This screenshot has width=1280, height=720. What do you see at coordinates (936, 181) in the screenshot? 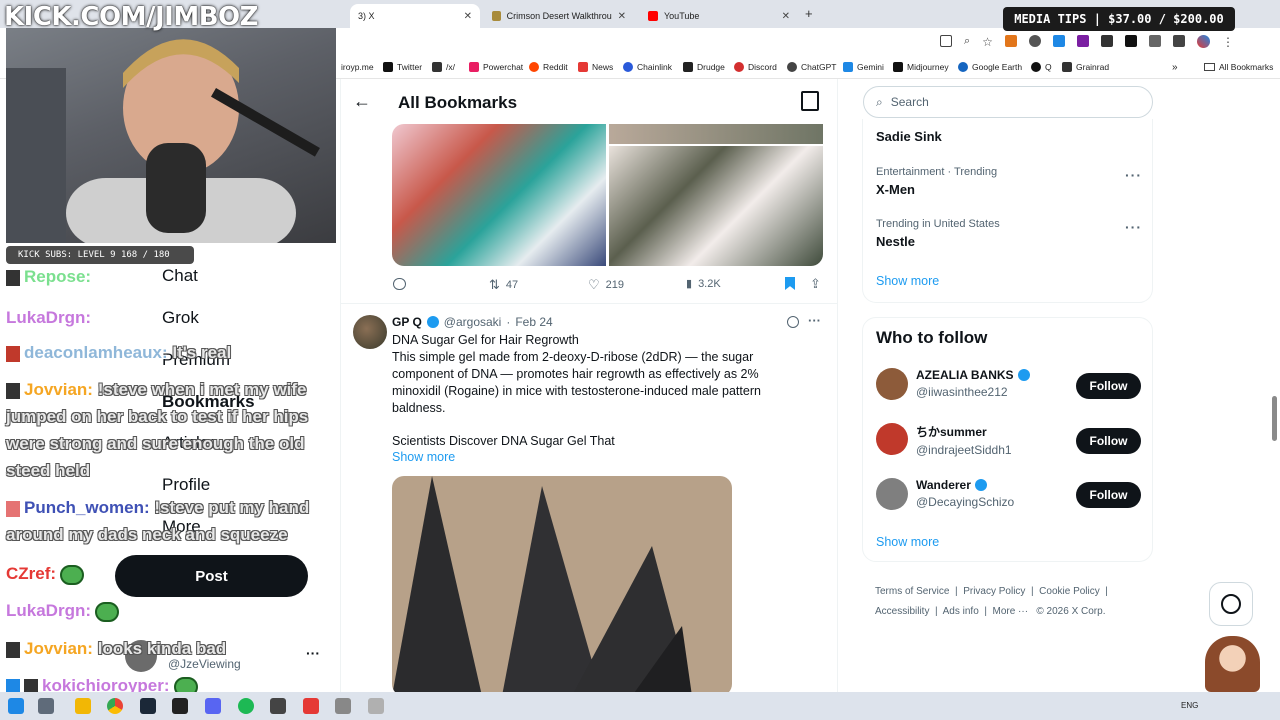
I see `trend-item: Entertainment · Trending X-Men` at bounding box center [936, 181].